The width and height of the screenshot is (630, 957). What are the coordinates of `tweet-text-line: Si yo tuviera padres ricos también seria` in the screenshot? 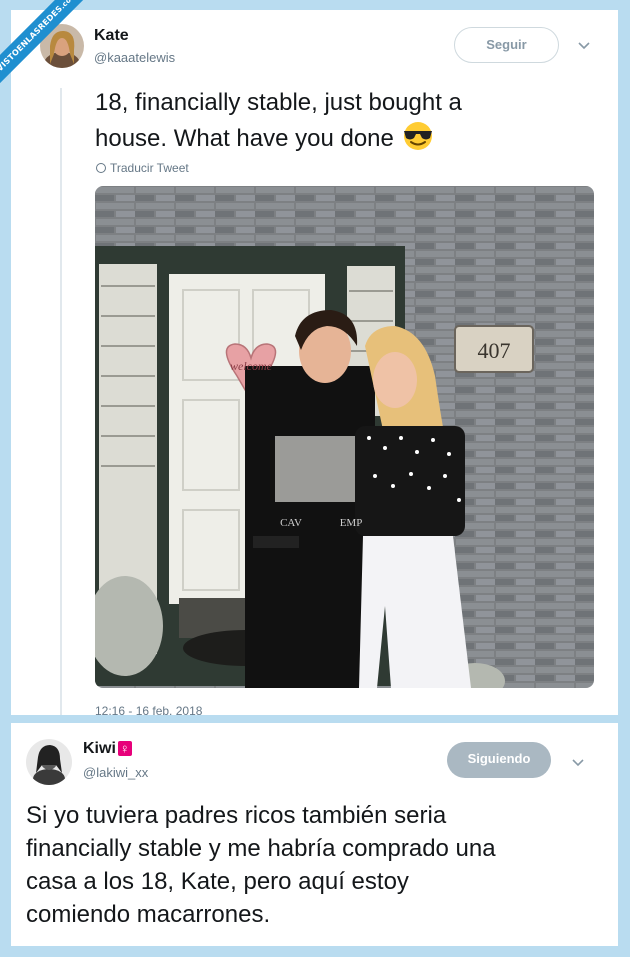 It's located at (236, 815).